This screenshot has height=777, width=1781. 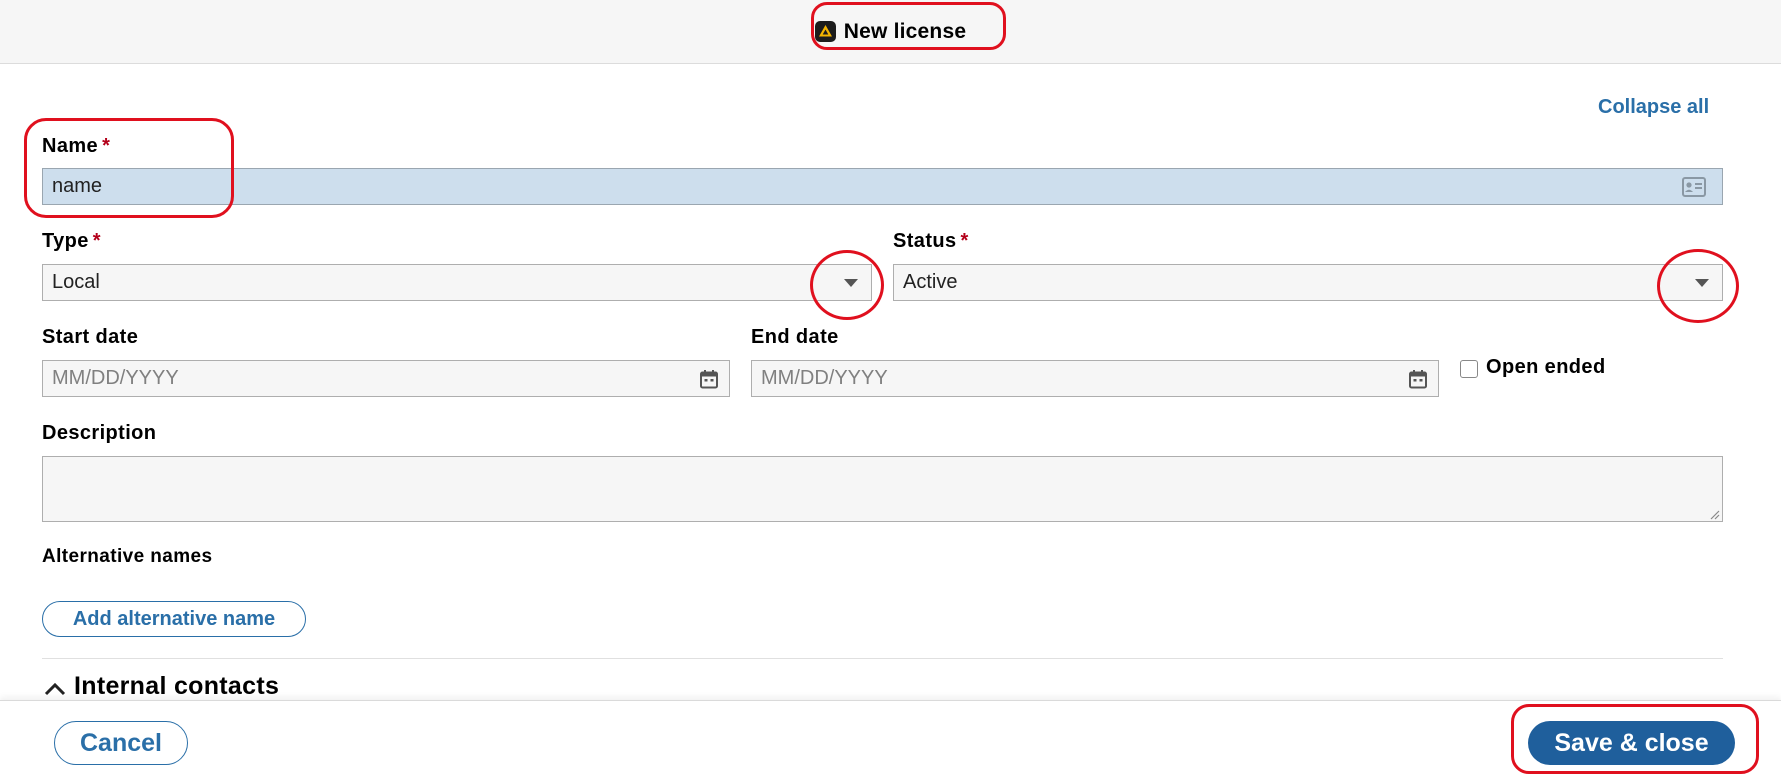 What do you see at coordinates (457, 282) in the screenshot?
I see `type-select: Local` at bounding box center [457, 282].